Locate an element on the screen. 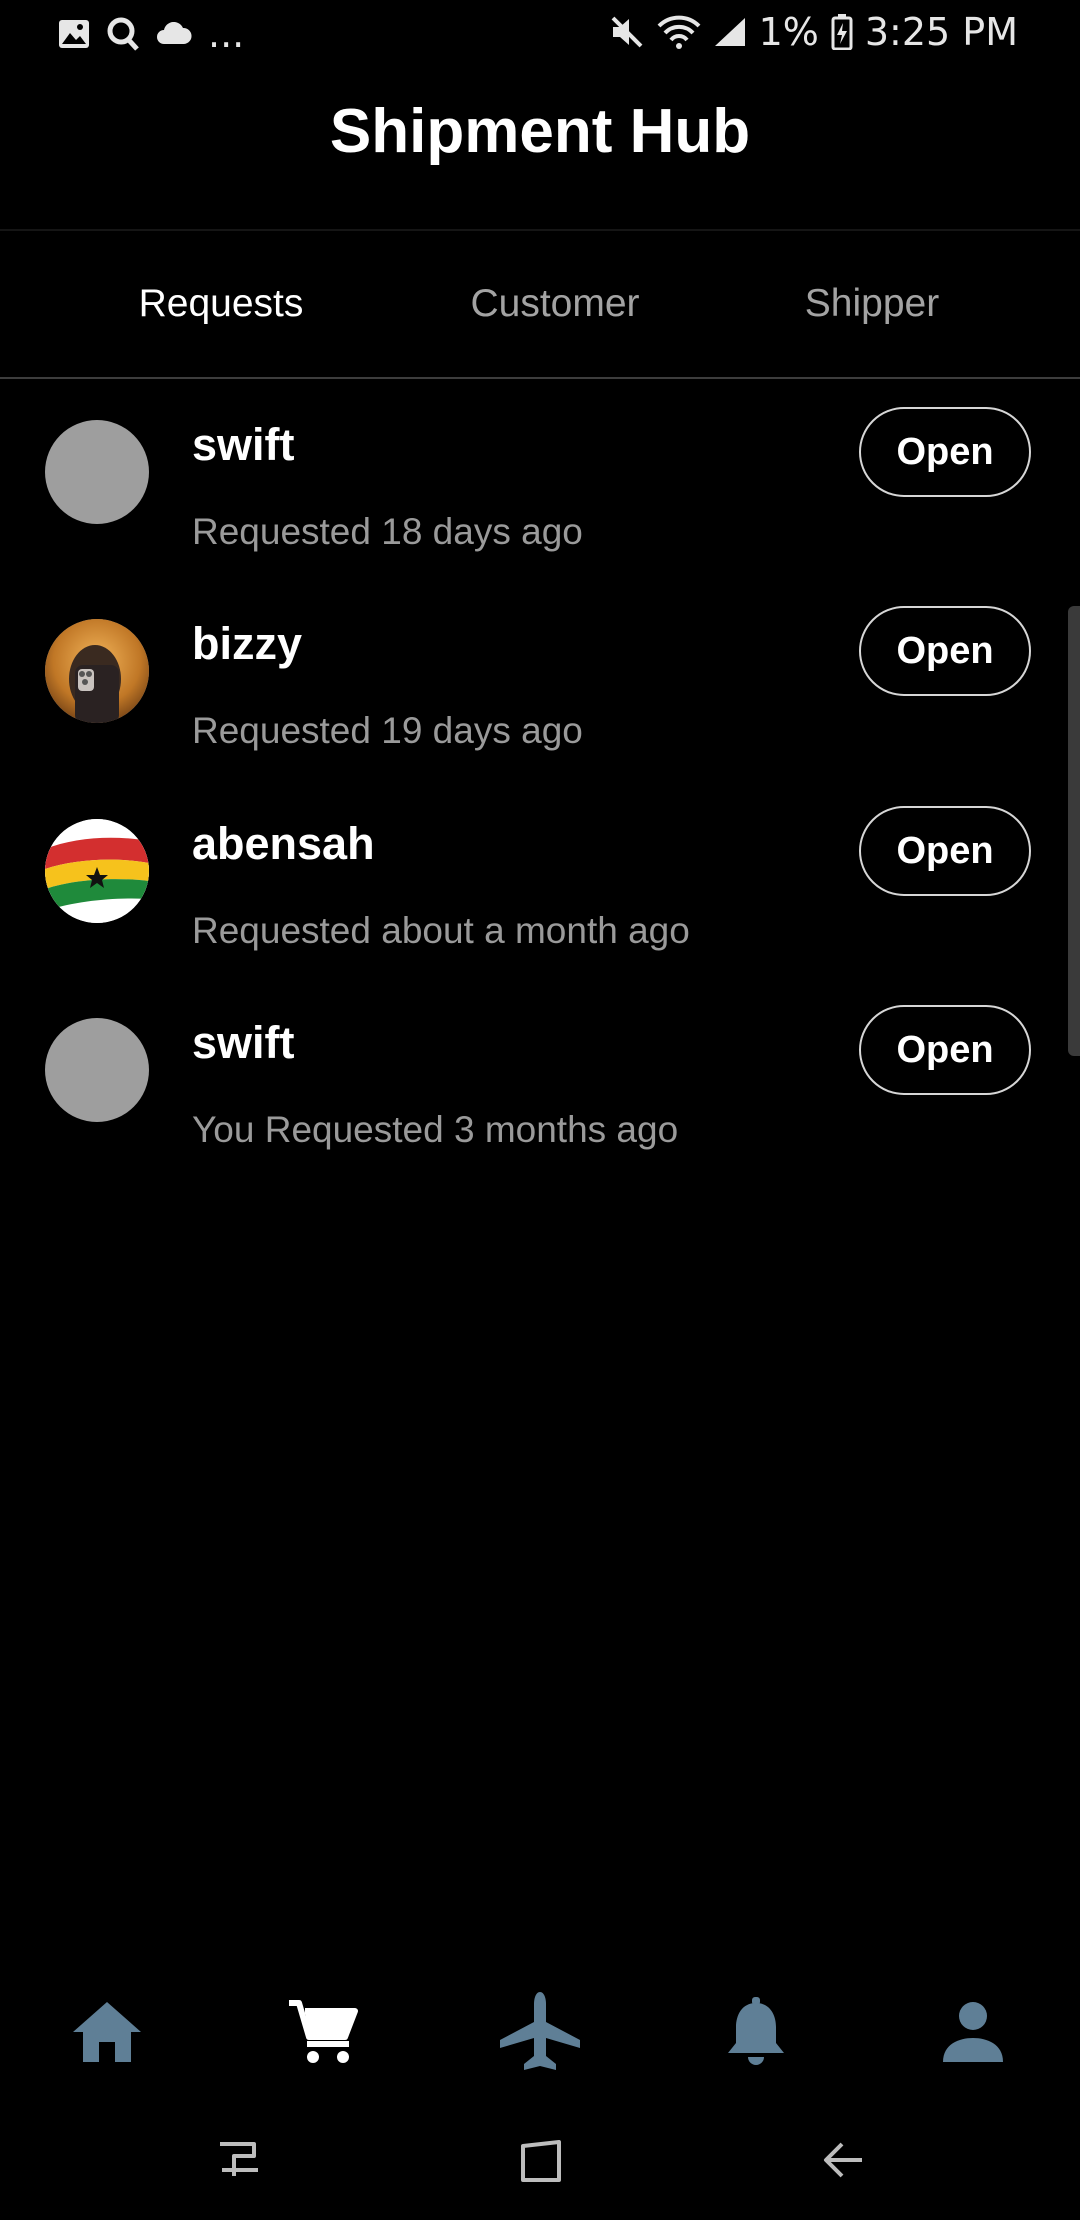 The height and width of the screenshot is (2220, 1080). cloud-icon is located at coordinates (174, 34).